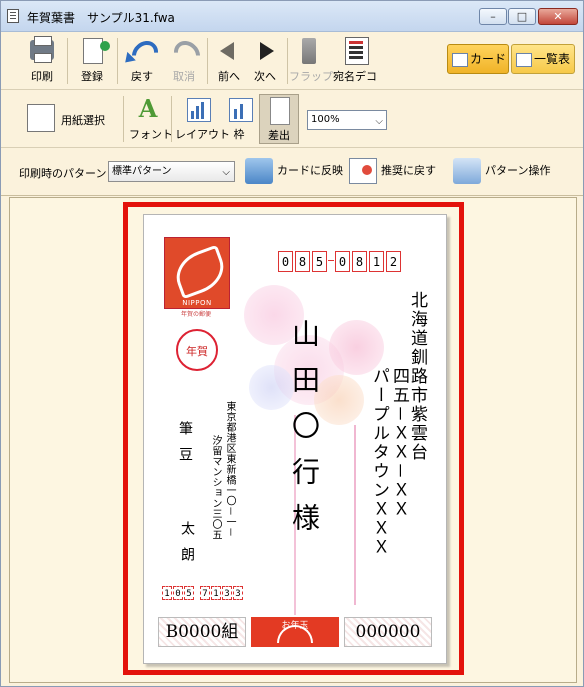 The height and width of the screenshot is (687, 584). What do you see at coordinates (347, 120) in the screenshot?
I see `zoom-select: 100% ⌵` at bounding box center [347, 120].